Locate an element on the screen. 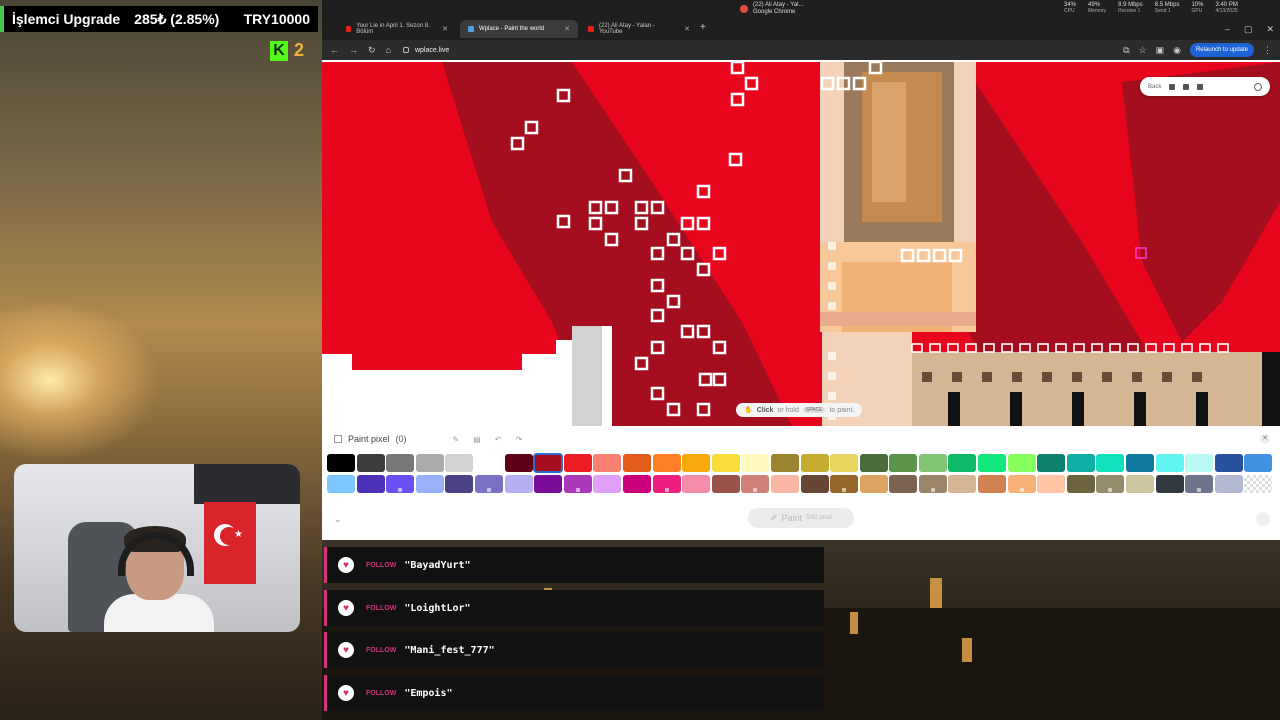  site-info-icon is located at coordinates (405, 50).